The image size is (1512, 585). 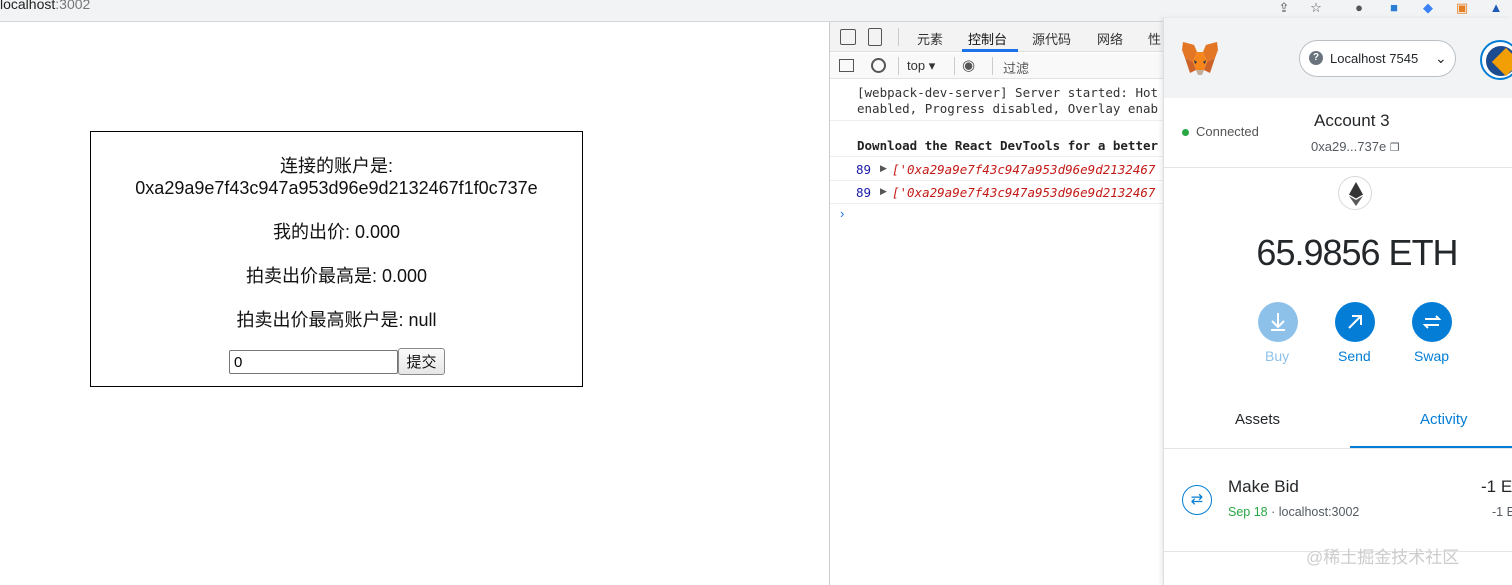 I want to click on swap-icon: ⇄, so click(x=1197, y=500).